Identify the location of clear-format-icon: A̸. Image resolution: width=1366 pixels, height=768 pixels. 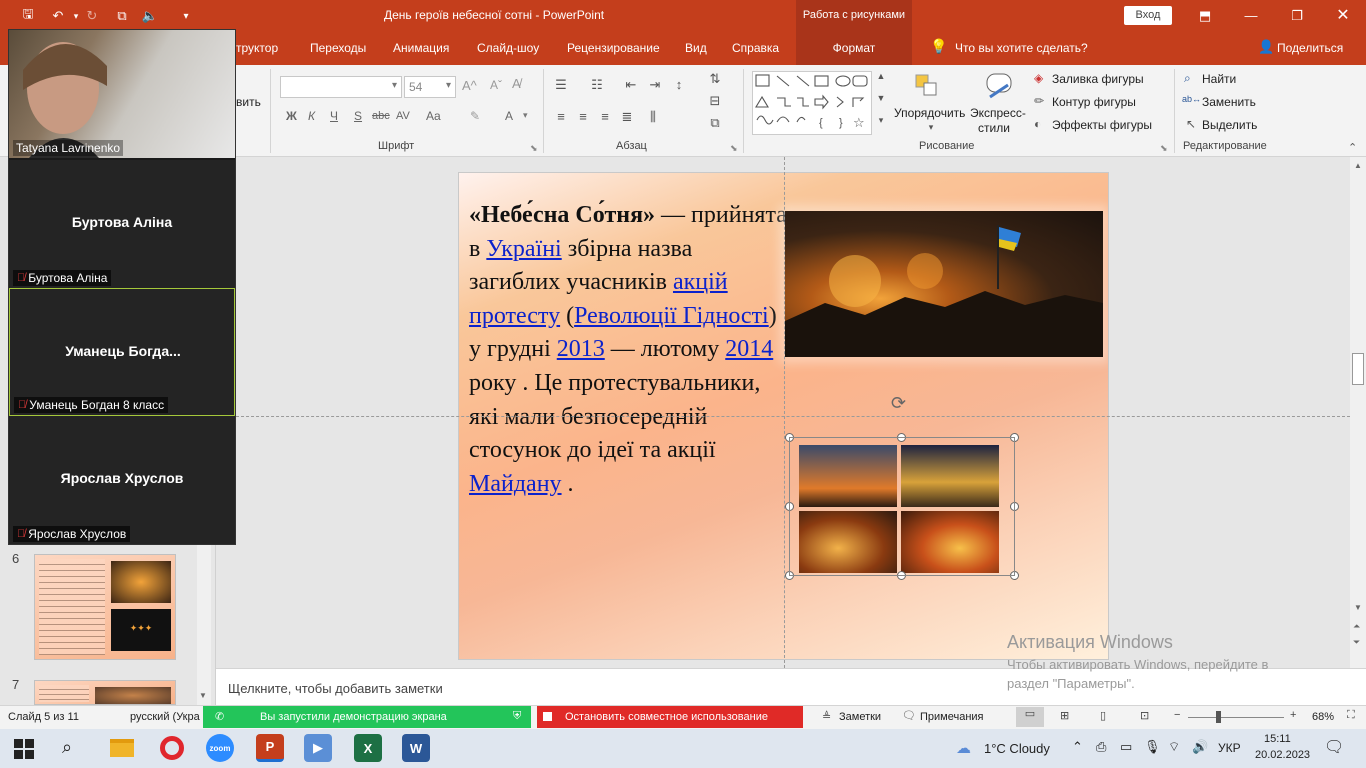
(516, 83).